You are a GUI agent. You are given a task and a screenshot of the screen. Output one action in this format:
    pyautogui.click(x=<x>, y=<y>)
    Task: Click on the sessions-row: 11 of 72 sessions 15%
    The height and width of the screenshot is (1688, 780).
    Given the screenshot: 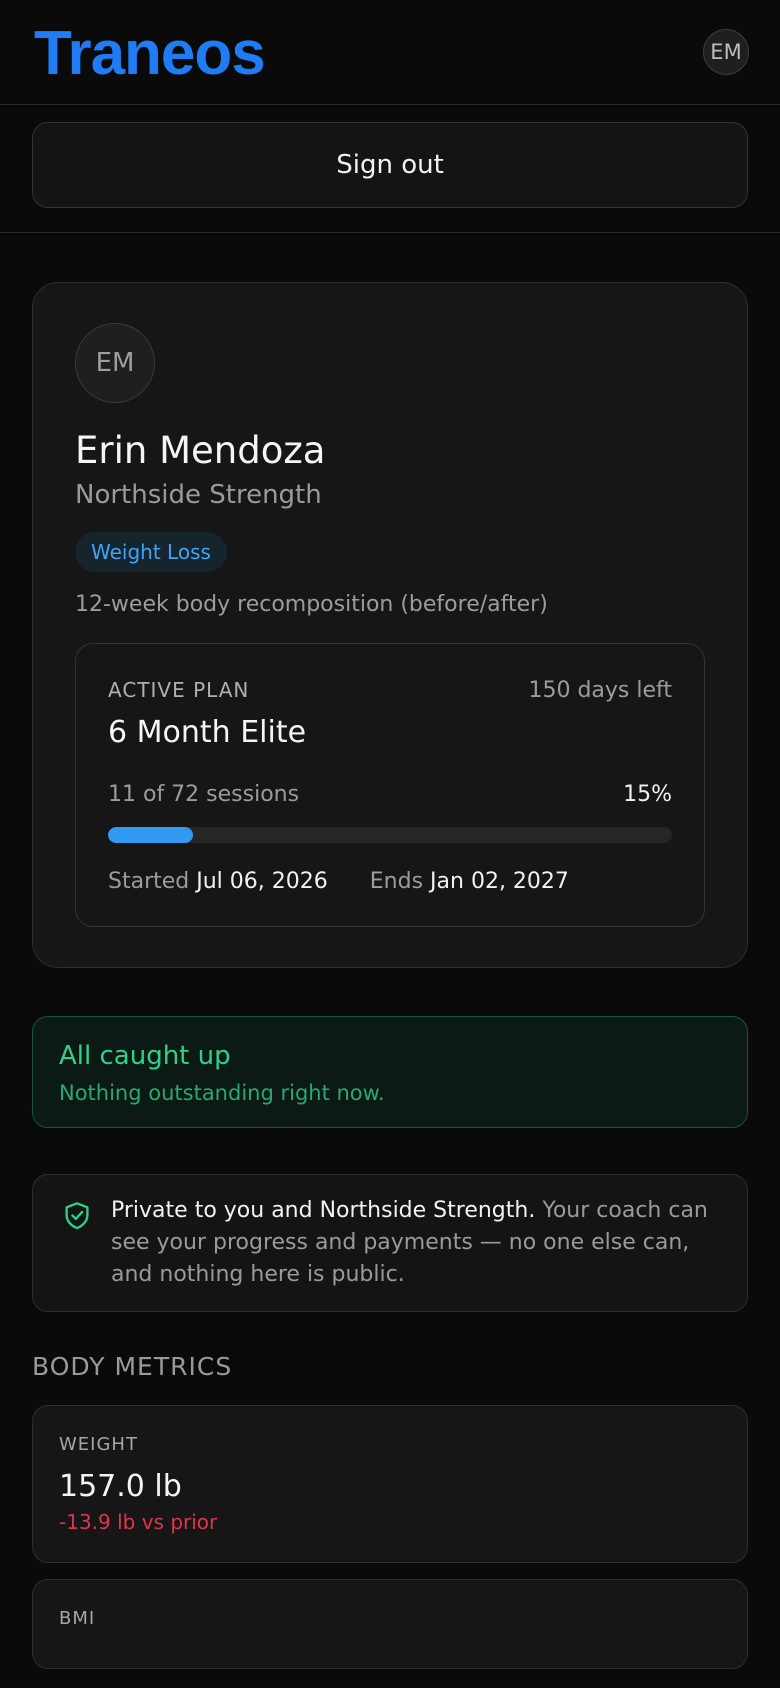 What is the action you would take?
    pyautogui.click(x=390, y=794)
    